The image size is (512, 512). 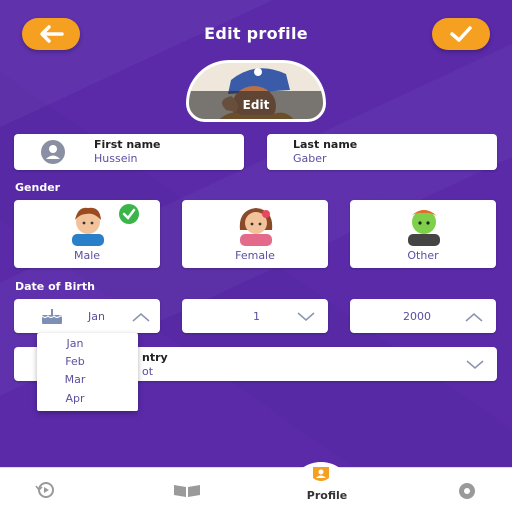 I want to click on gender-label-female: Female, so click(x=255, y=255).